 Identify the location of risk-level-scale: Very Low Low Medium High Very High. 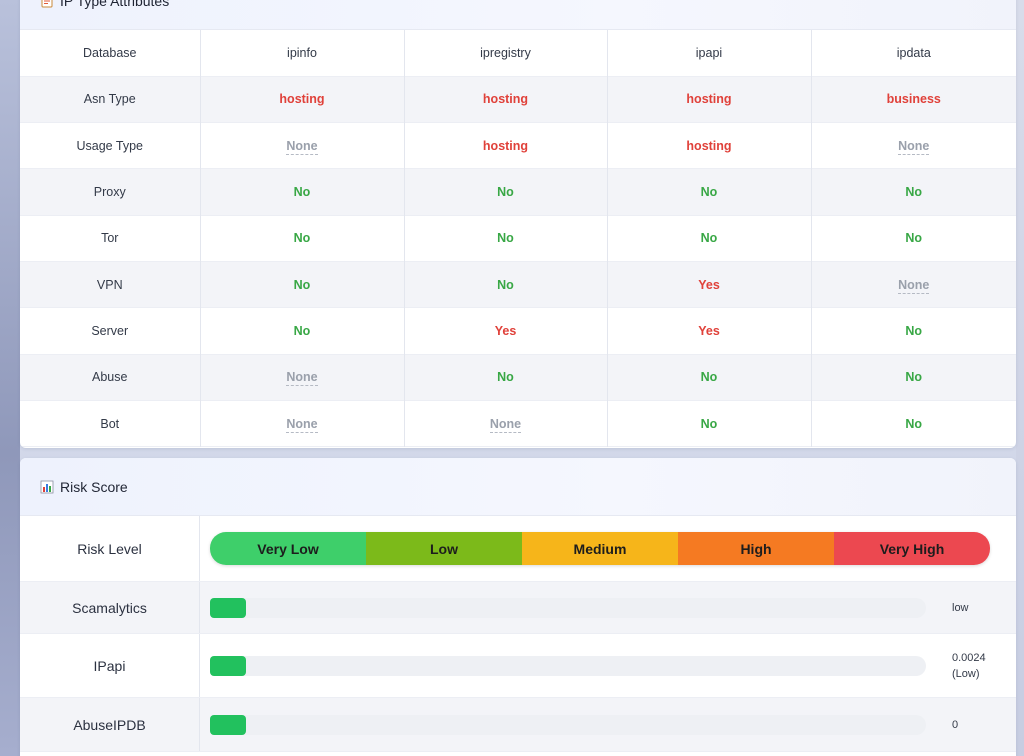
(600, 548).